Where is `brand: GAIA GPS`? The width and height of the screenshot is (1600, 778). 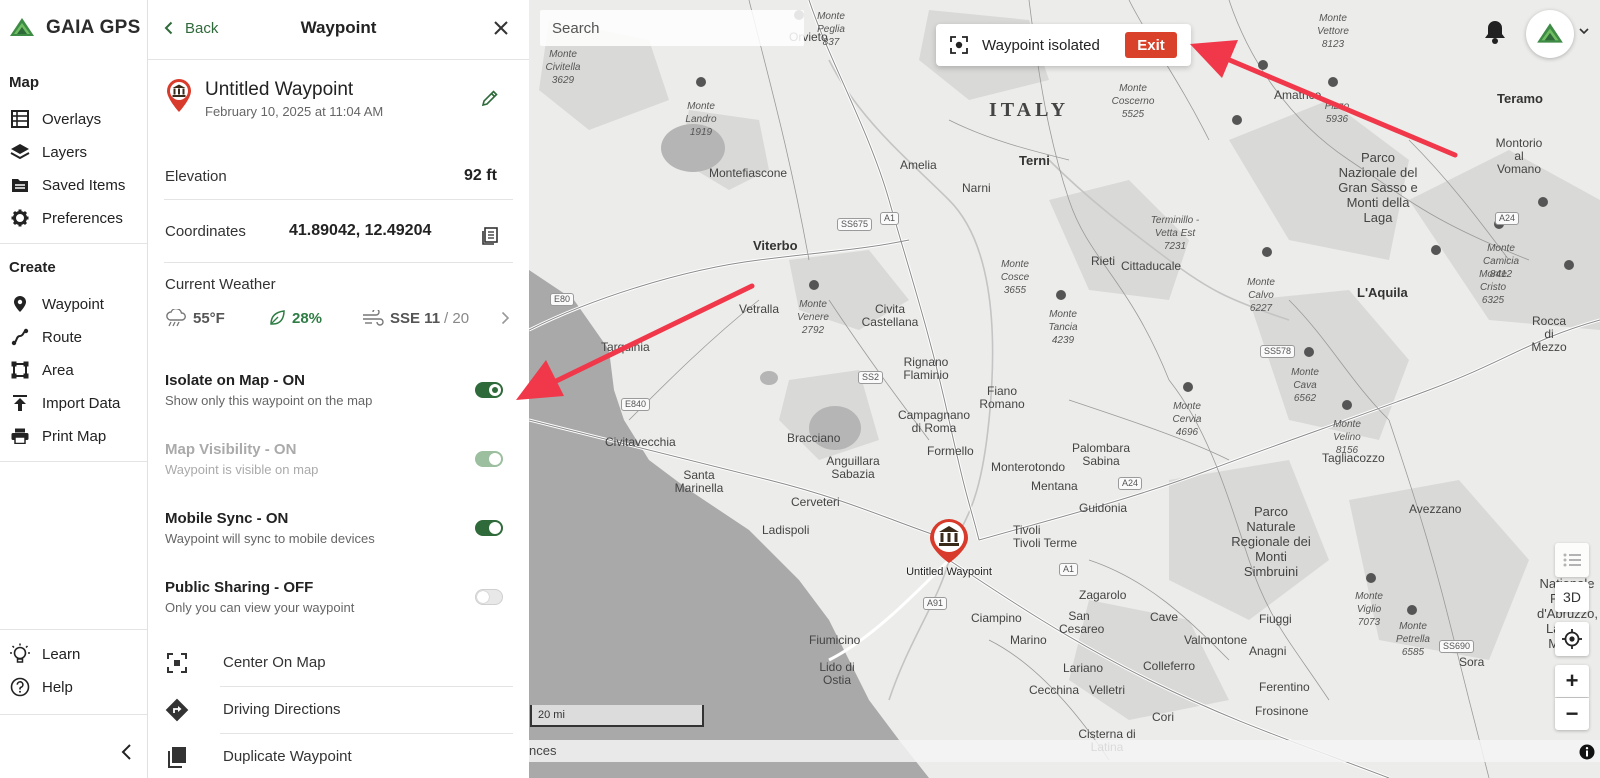
brand: GAIA GPS is located at coordinates (74, 28).